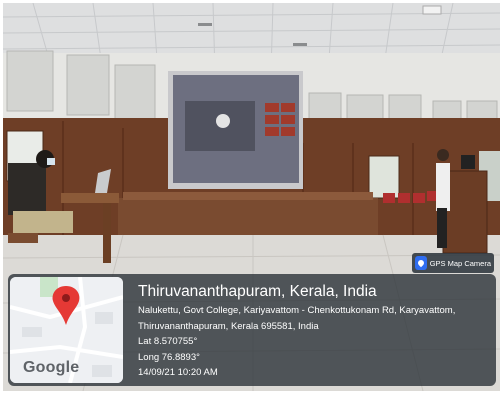 The width and height of the screenshot is (503, 394). Describe the element at coordinates (107, 233) in the screenshot. I see `presenter-table-legs` at that location.